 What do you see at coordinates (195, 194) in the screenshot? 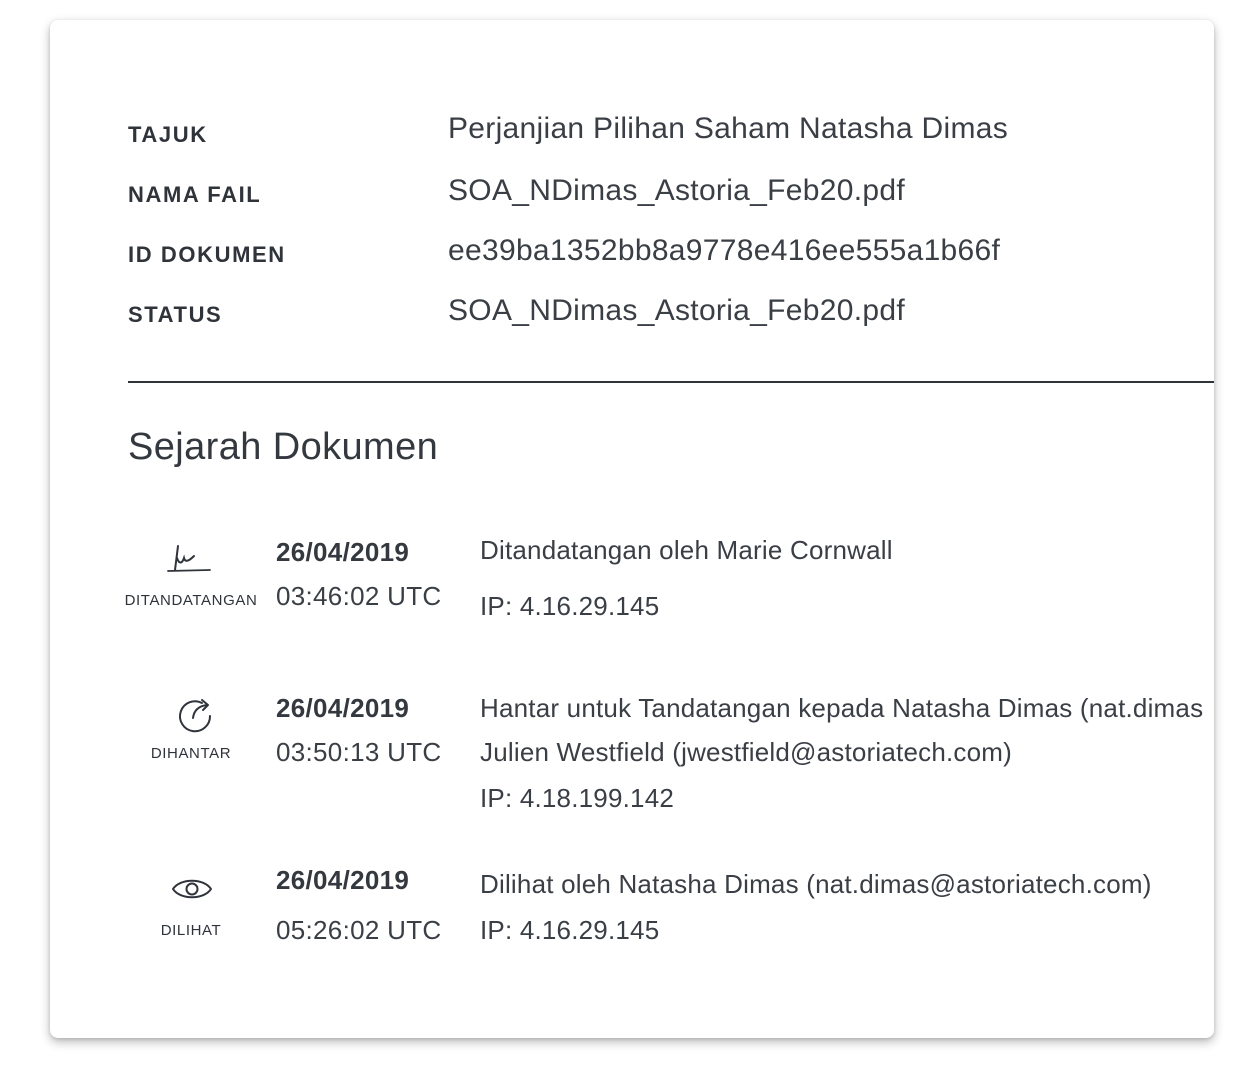
I see `filename-label: NAMA FAIL` at bounding box center [195, 194].